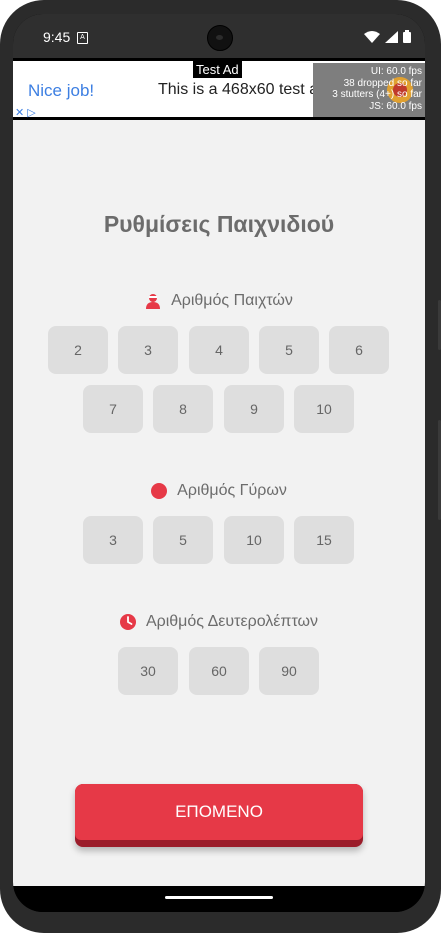  What do you see at coordinates (324, 540) in the screenshot?
I see `rounds-option-15: 15` at bounding box center [324, 540].